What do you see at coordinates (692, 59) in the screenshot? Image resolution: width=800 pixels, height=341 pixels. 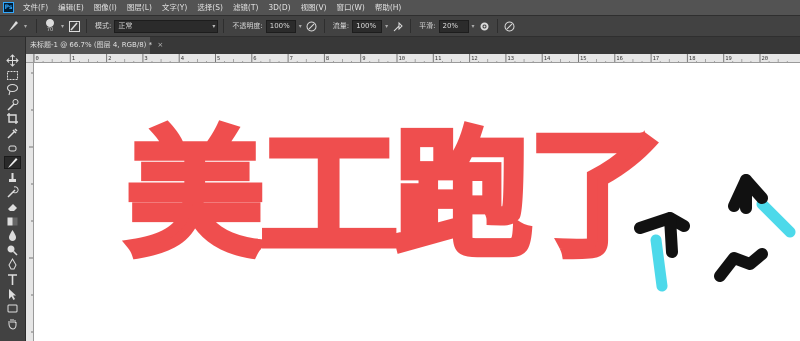 I see `ruler-tick-label: 18` at bounding box center [692, 59].